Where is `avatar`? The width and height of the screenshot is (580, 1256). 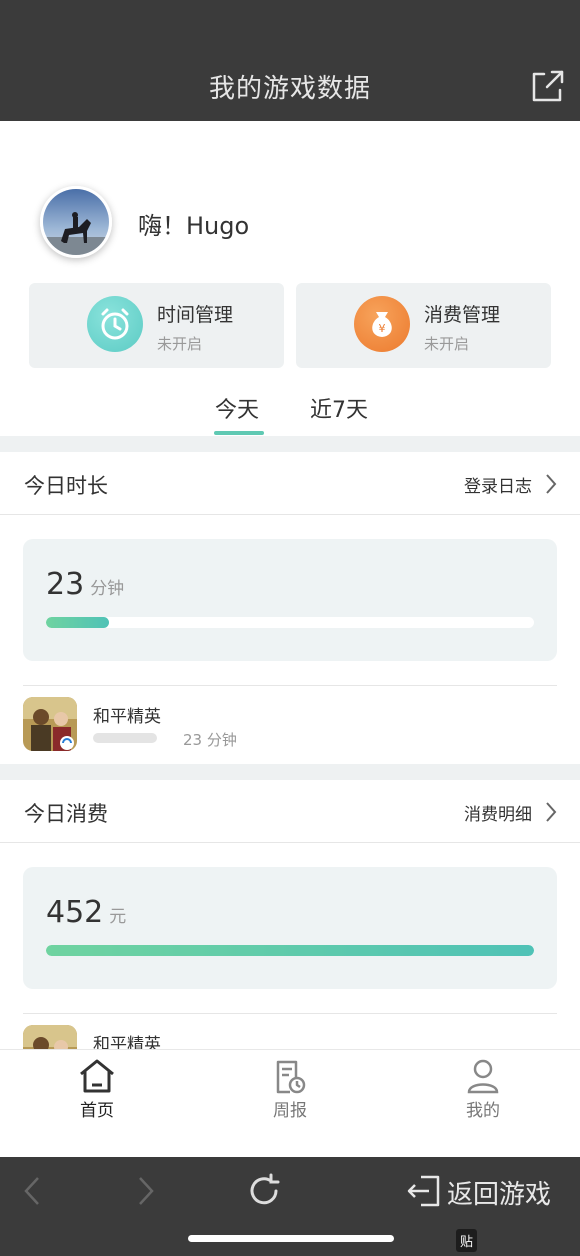
avatar is located at coordinates (76, 222).